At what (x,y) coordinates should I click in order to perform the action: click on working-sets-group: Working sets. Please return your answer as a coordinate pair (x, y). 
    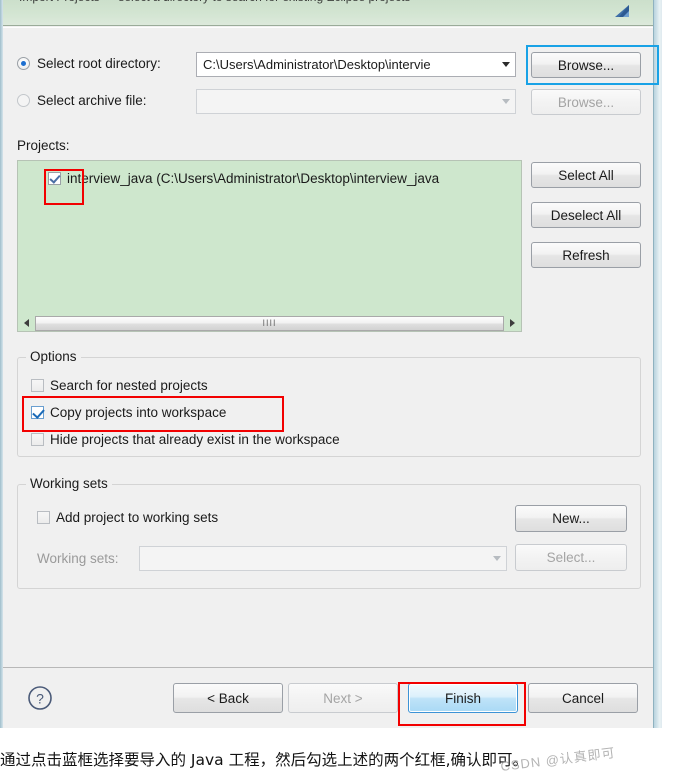
    Looking at the image, I should click on (329, 532).